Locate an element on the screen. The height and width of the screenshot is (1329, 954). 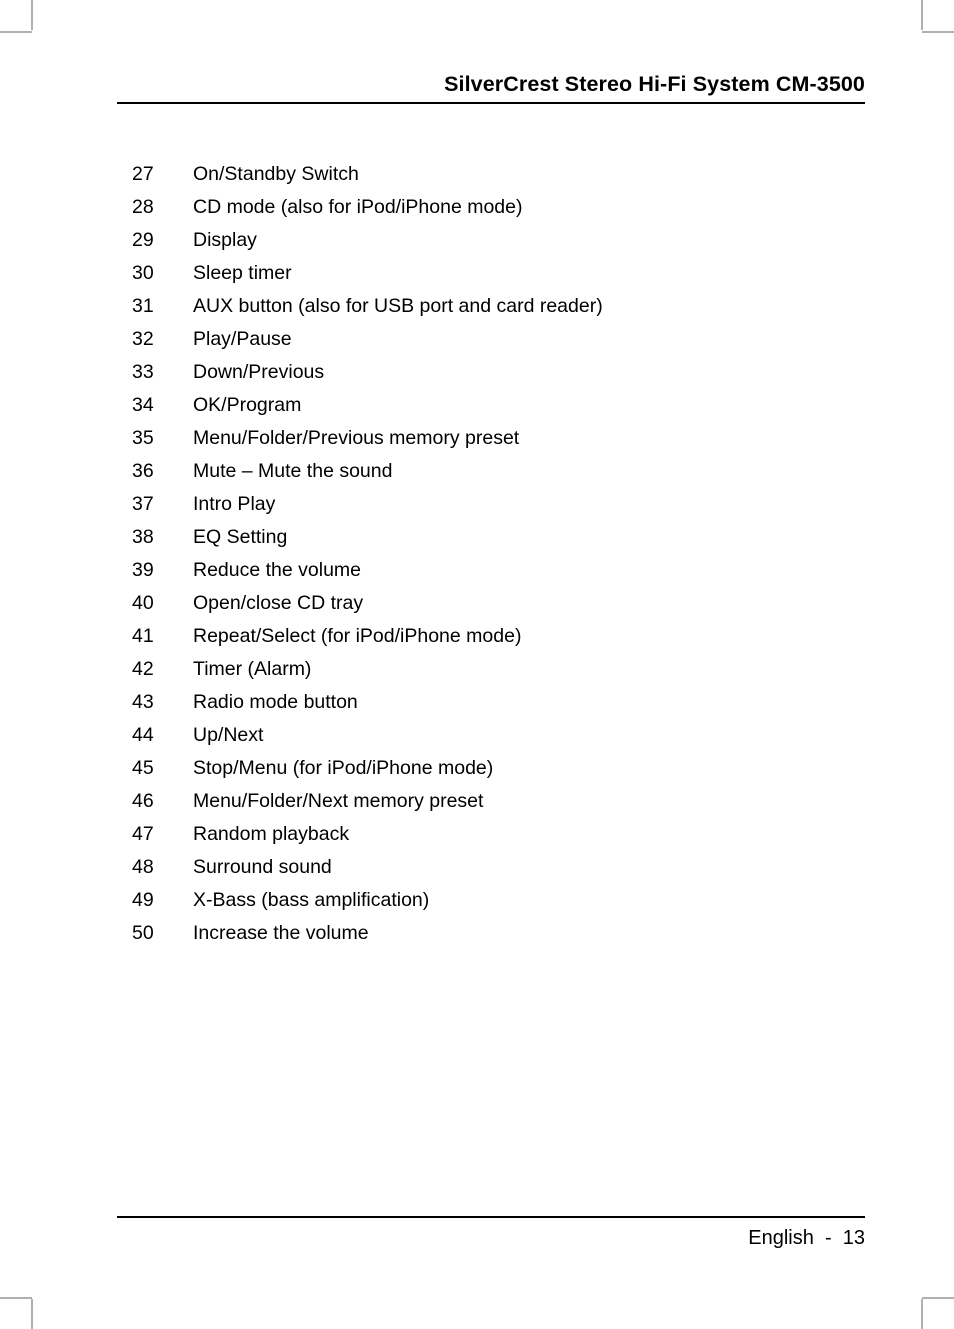
list-item-number: 33 is located at coordinates (143, 372).